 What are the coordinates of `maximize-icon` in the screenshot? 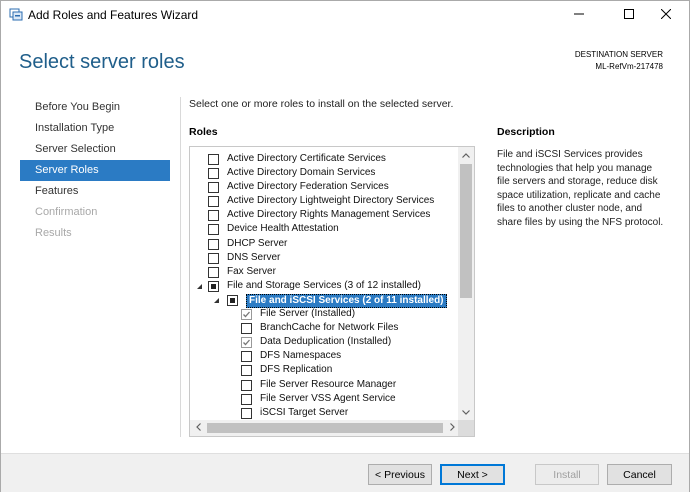 It's located at (629, 15).